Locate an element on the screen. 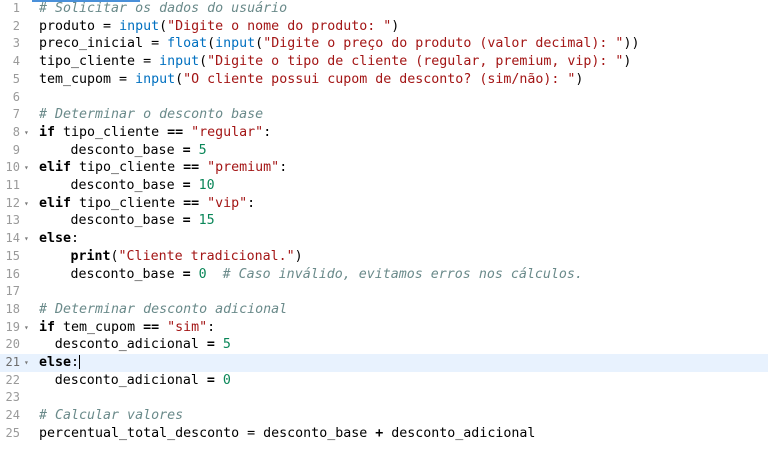 This screenshot has width=768, height=452. code-line: 22 desconto_adicional = 0 is located at coordinates (384, 381).